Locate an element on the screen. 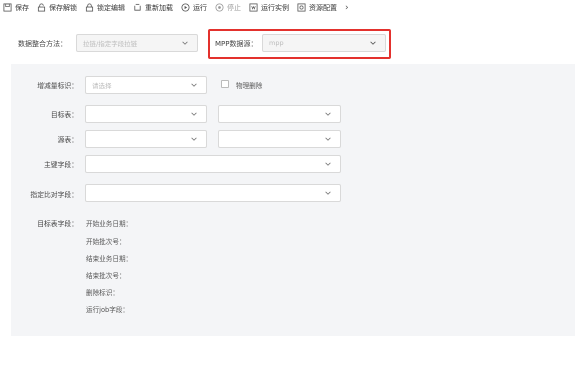  toolbar: 保存 保存解锁 锁定编辑 重新加载 运行 停止 运行实例 资源配置 › is located at coordinates (287, 7).